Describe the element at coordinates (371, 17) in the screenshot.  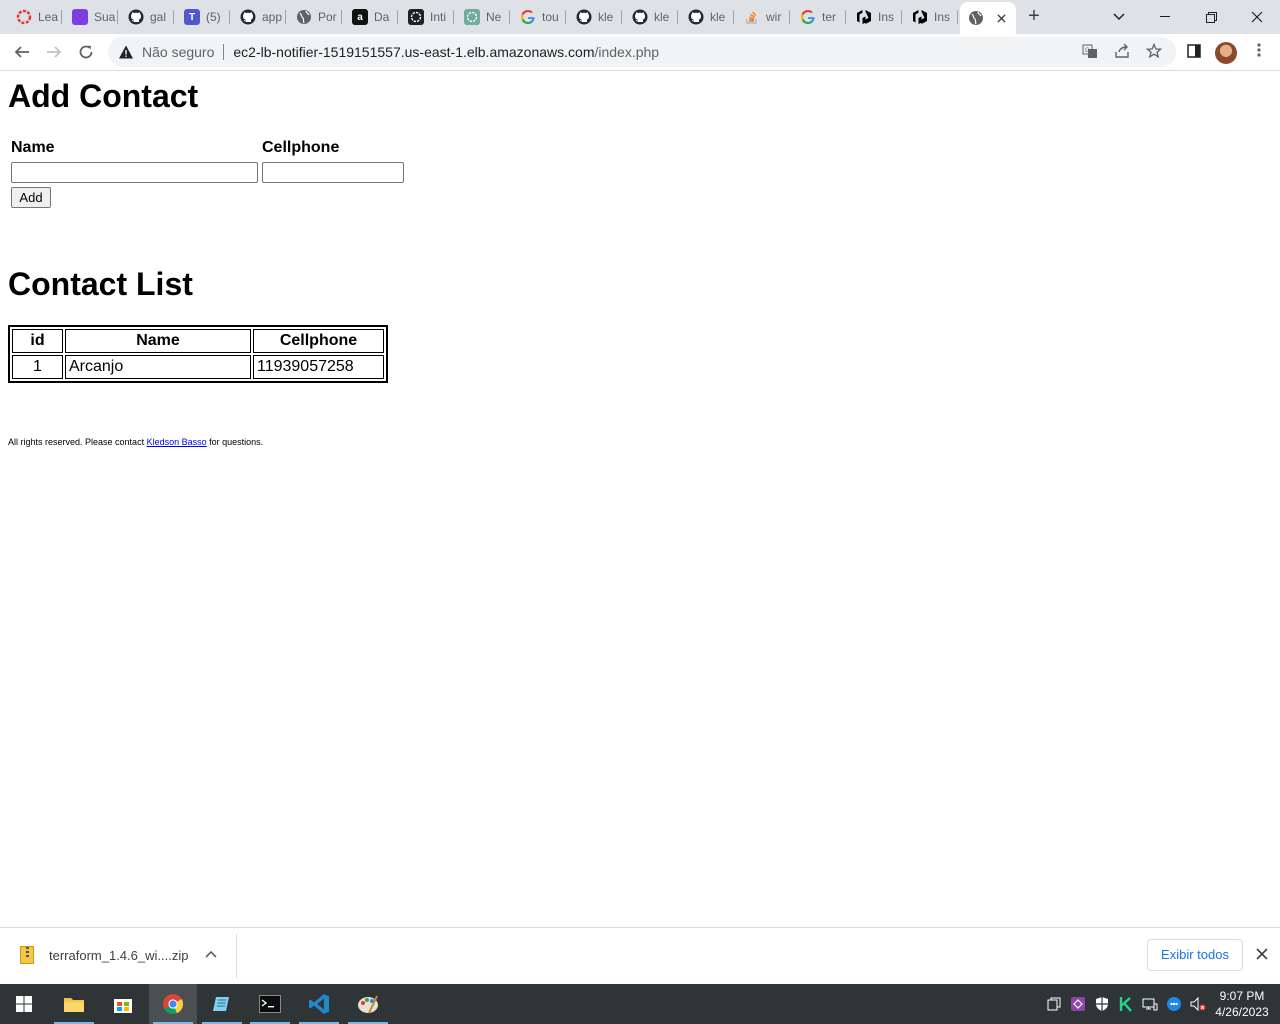
I see `browser-tab: a Da` at that location.